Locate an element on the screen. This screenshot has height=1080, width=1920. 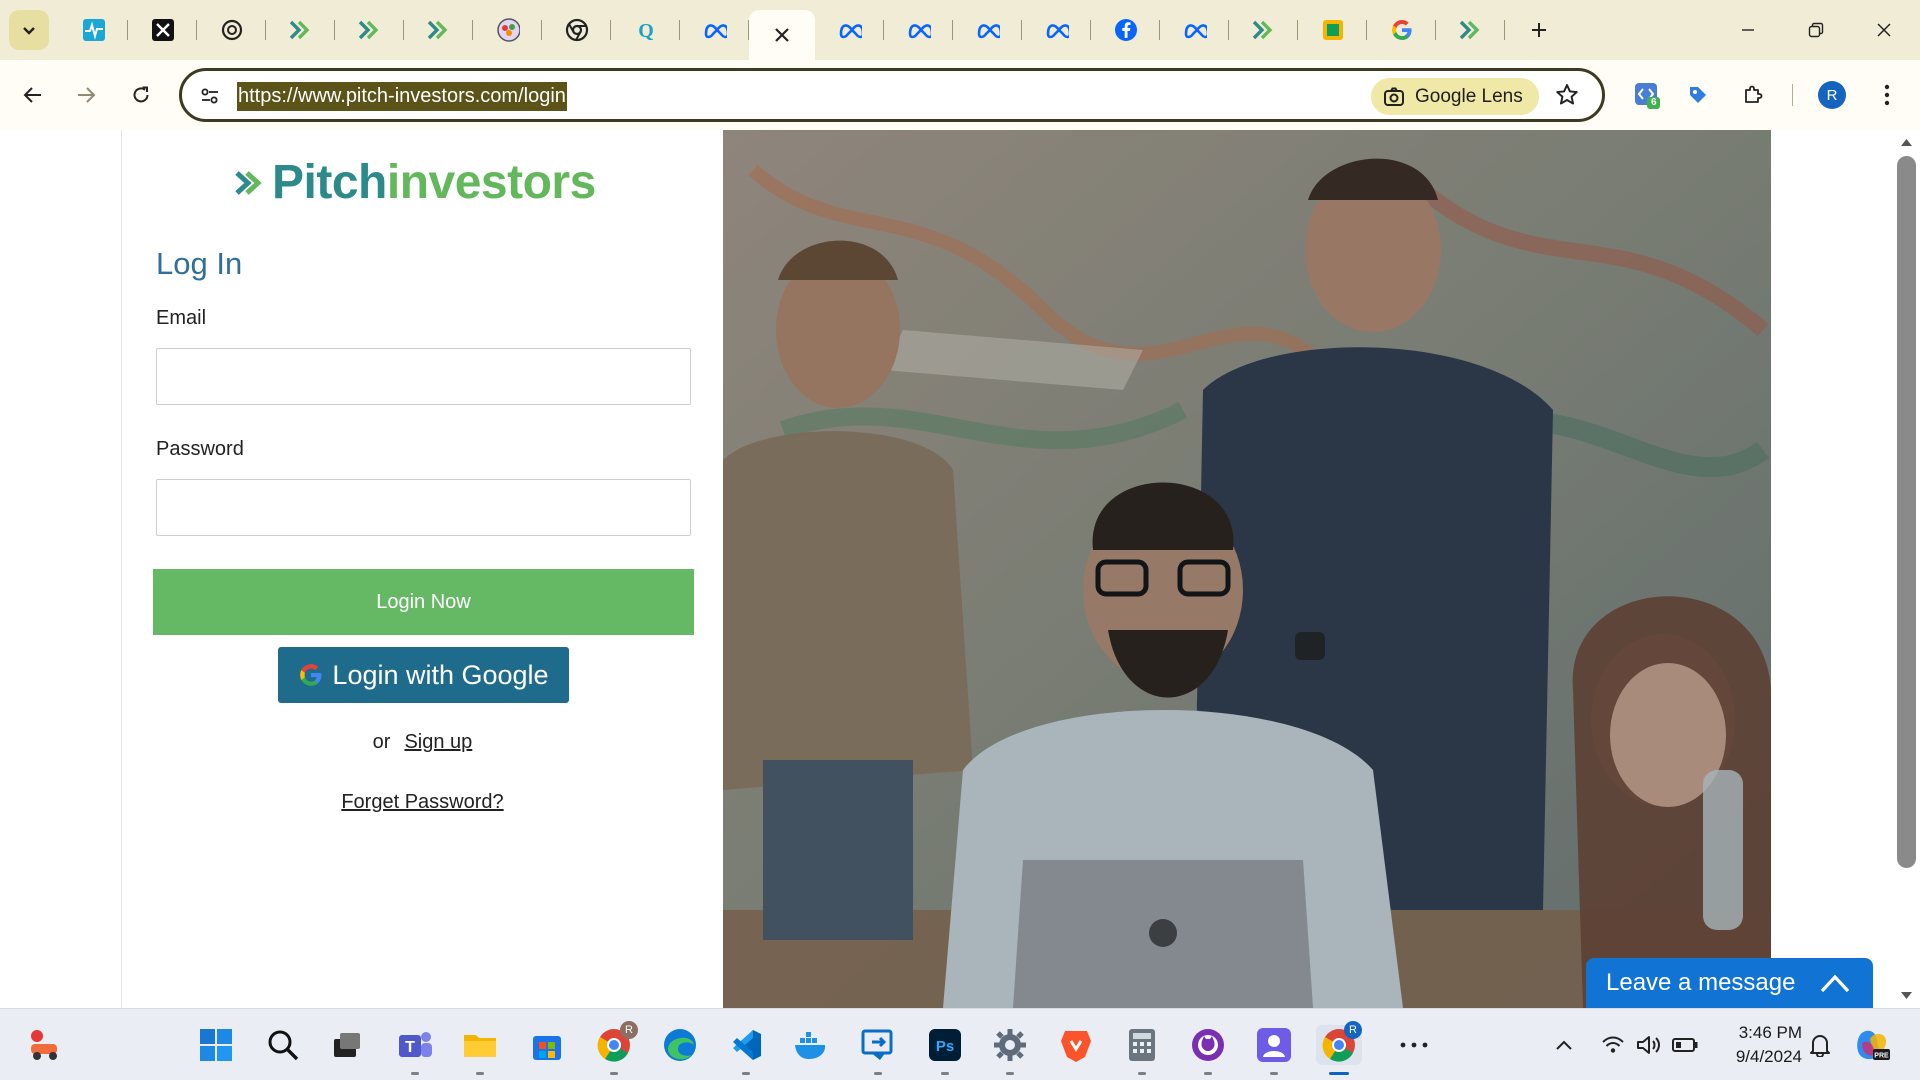
settings-app-button is located at coordinates (1010, 1050).